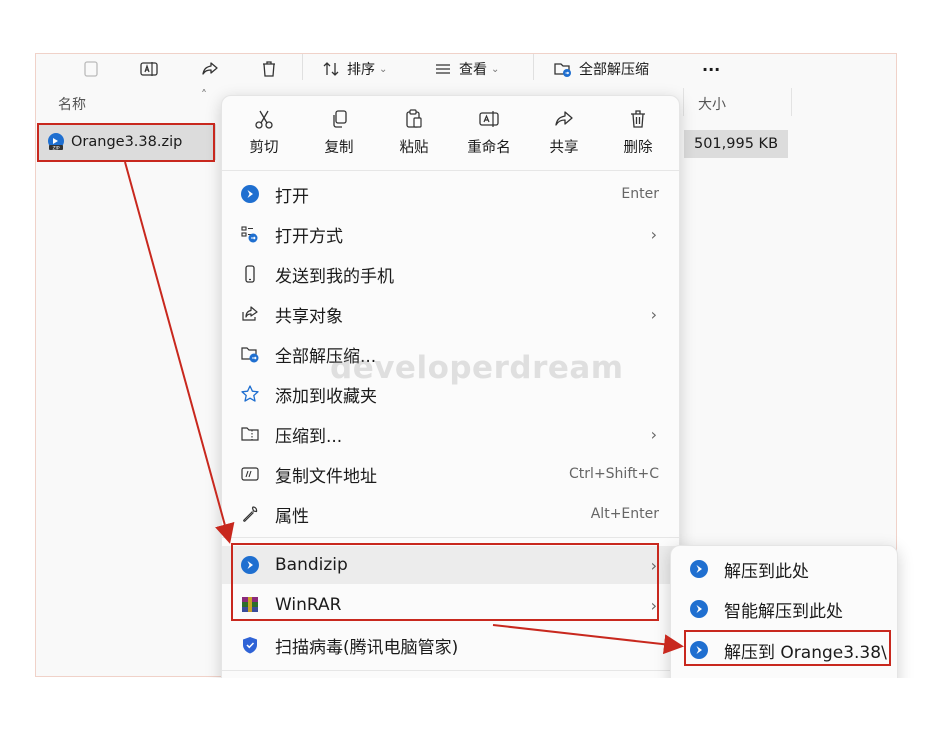 Image resolution: width=934 pixels, height=732 pixels. I want to click on paste-label: 粘贴, so click(414, 148).